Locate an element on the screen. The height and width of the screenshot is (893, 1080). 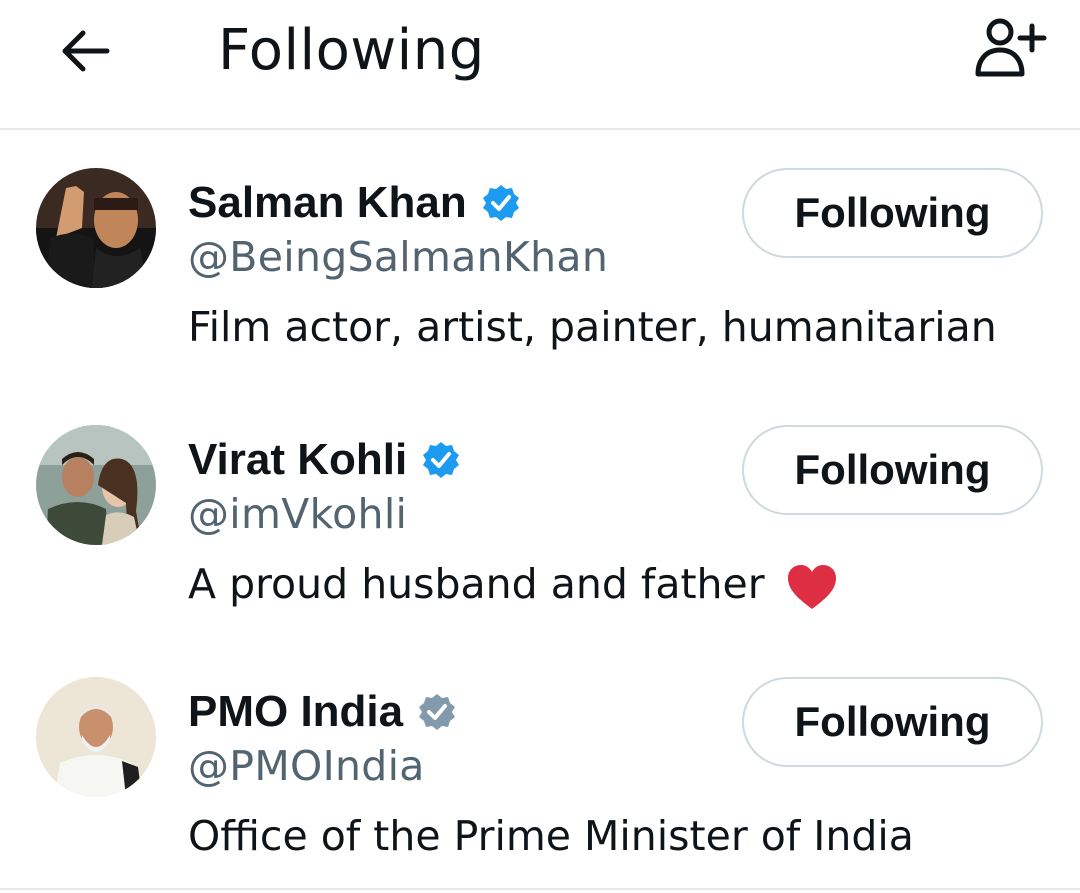
user-name: PMO India is located at coordinates (296, 711).